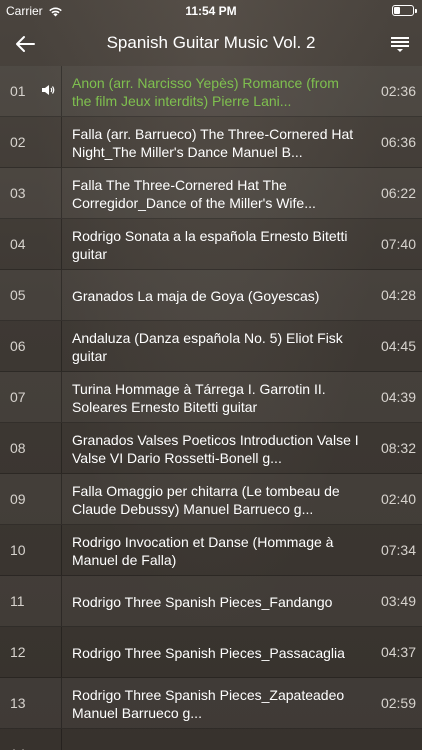  Describe the element at coordinates (18, 397) in the screenshot. I see `track-number: 07` at that location.